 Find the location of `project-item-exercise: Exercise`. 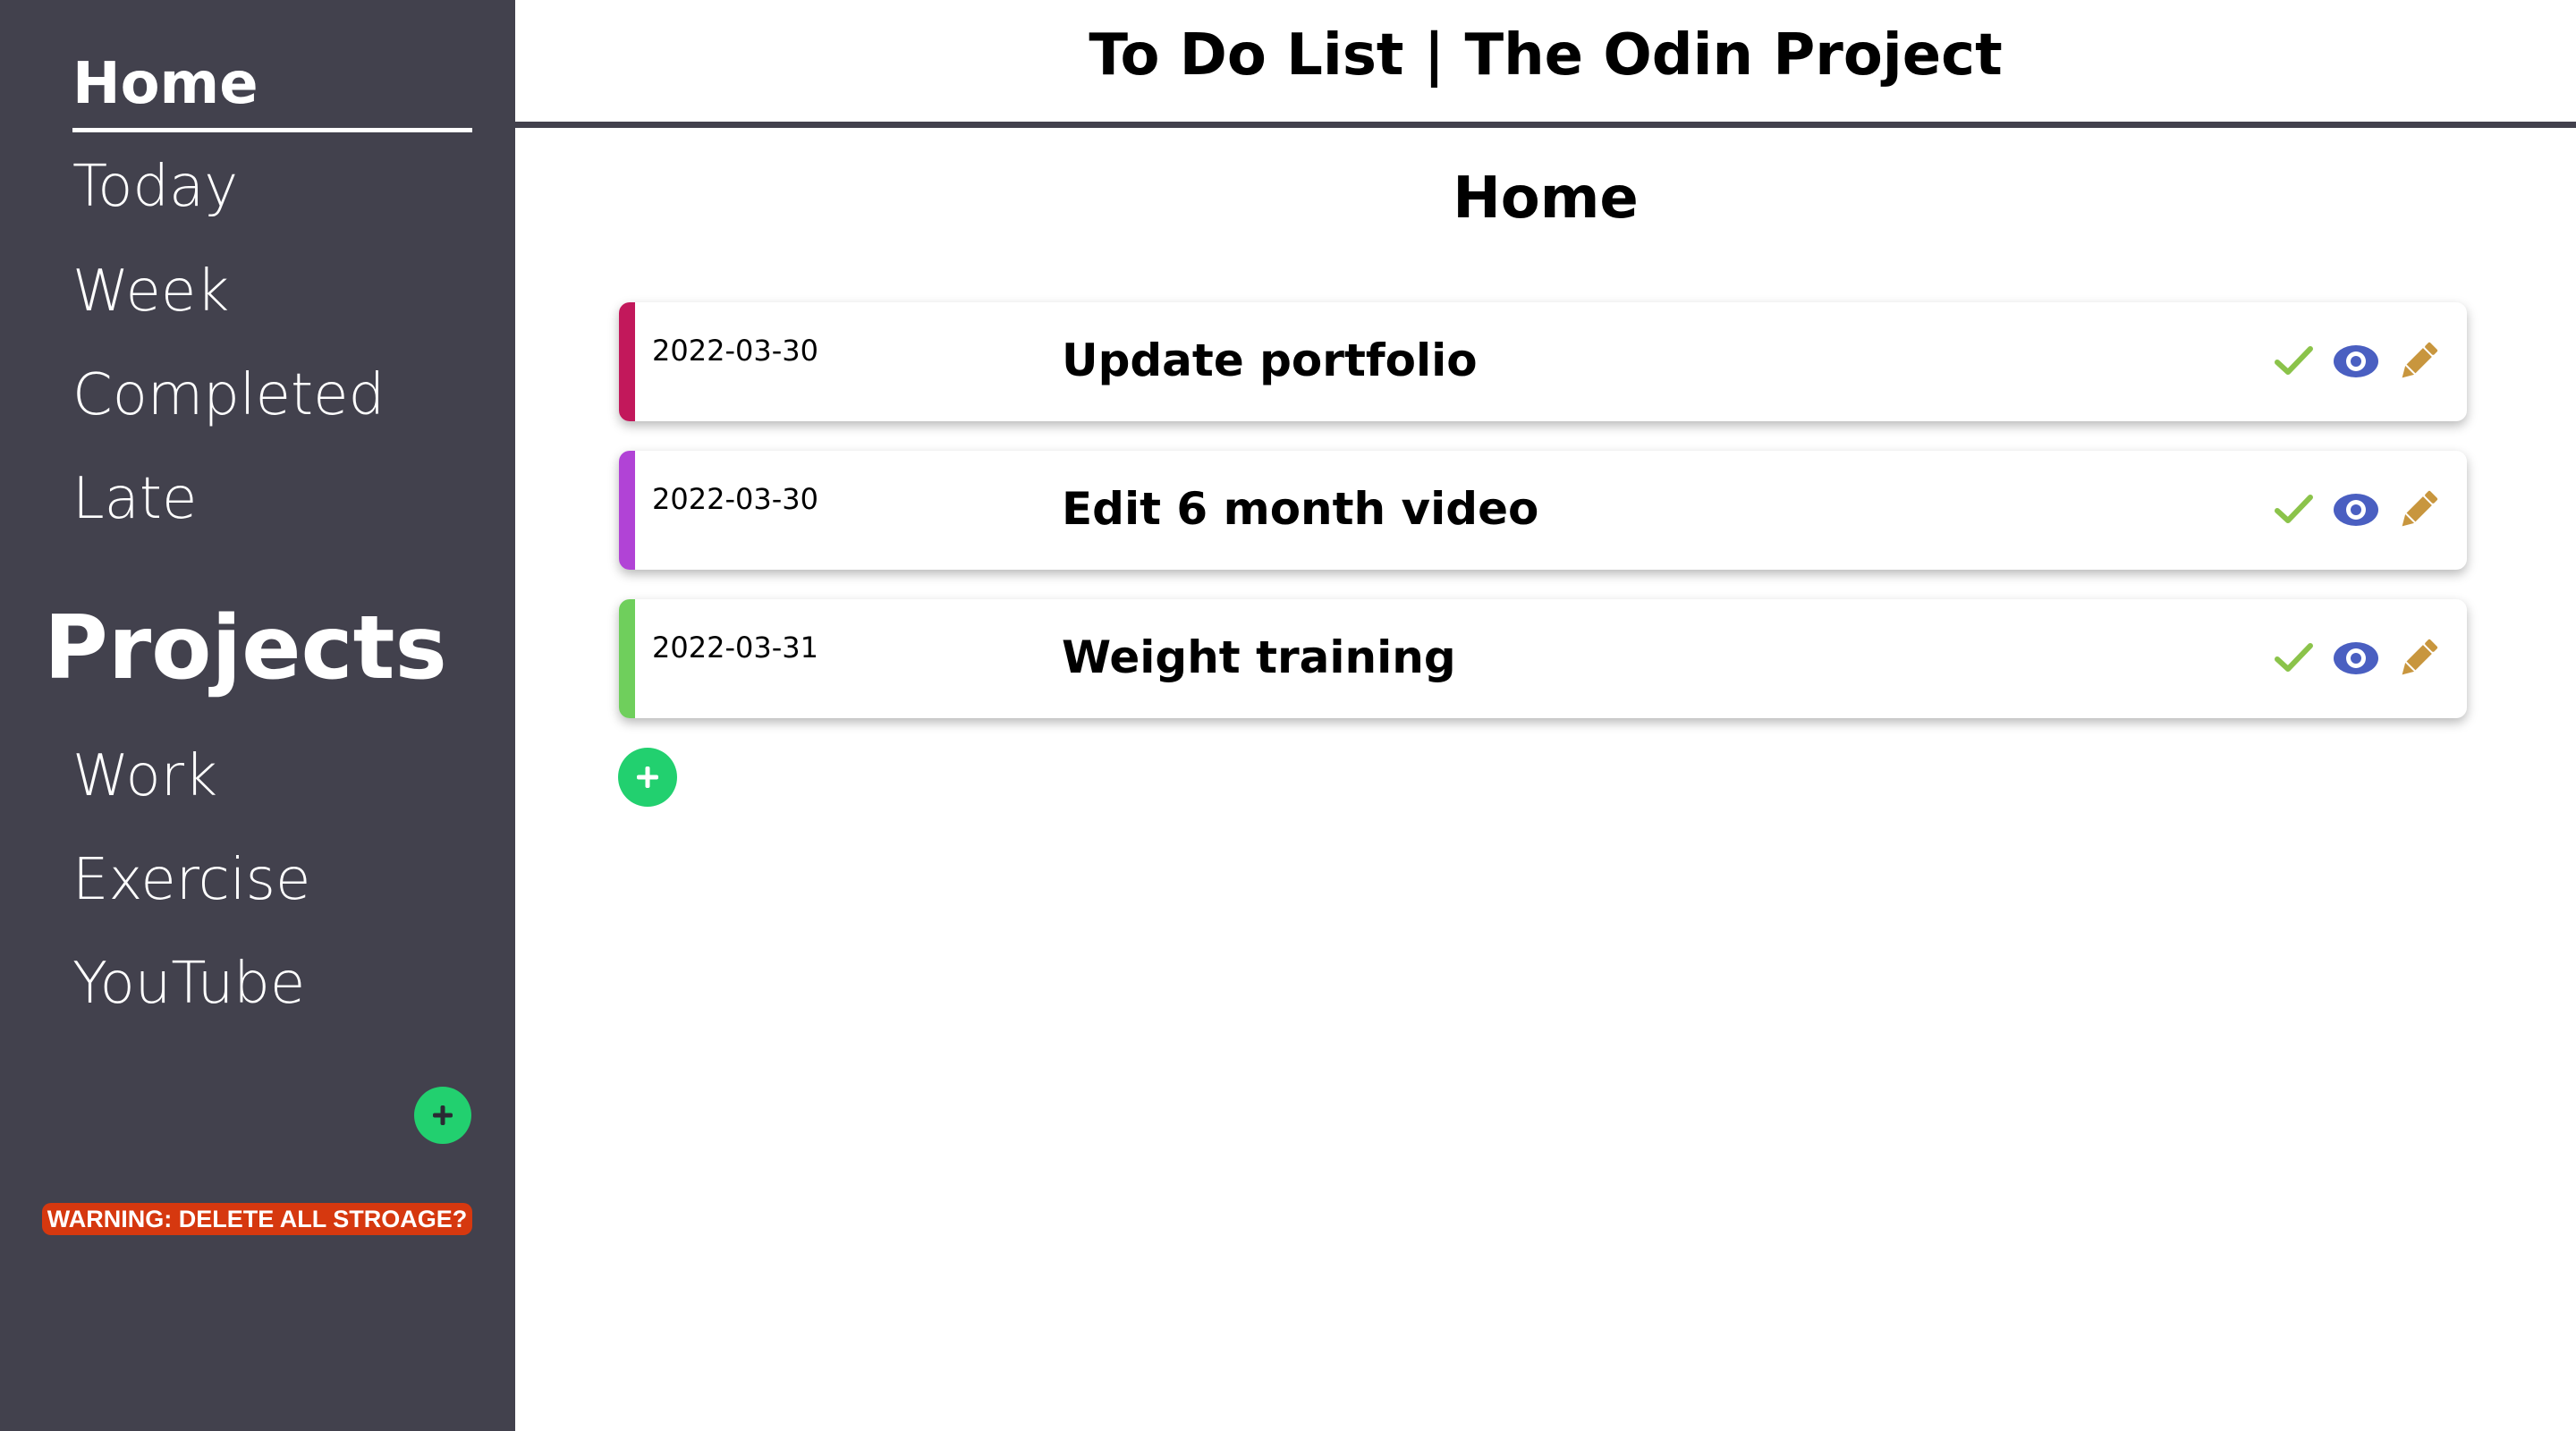

project-item-exercise: Exercise is located at coordinates (191, 880).